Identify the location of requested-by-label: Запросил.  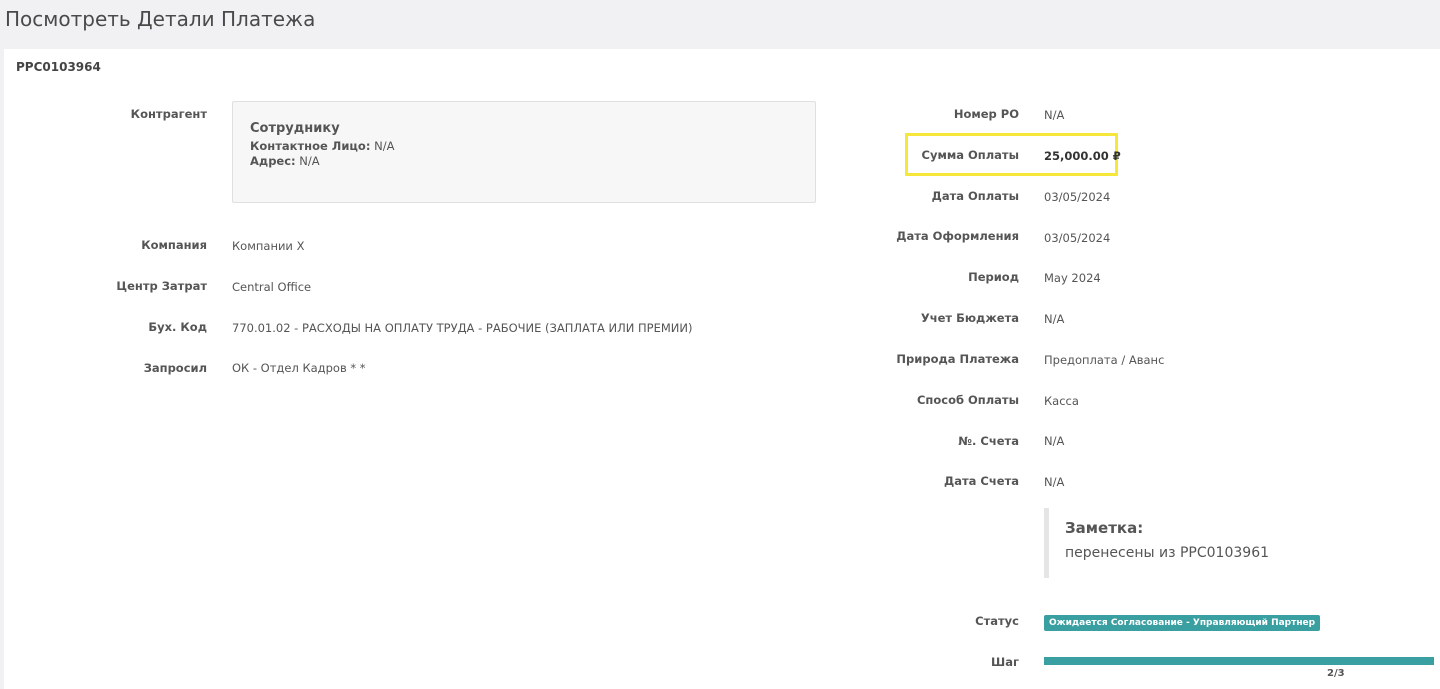
(175, 368).